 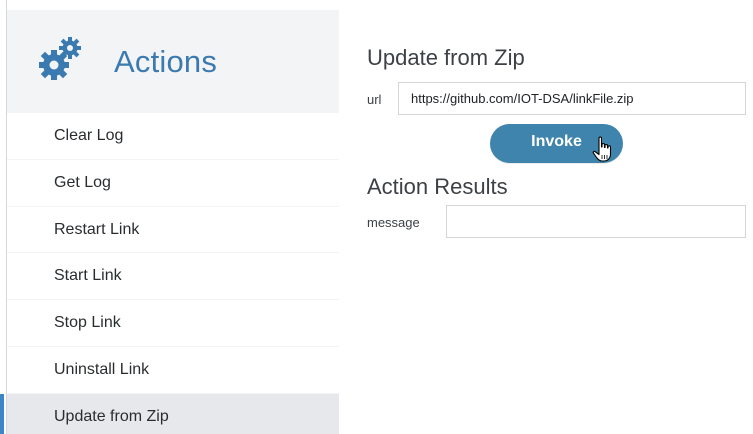 What do you see at coordinates (437, 186) in the screenshot?
I see `results-title: Action Results` at bounding box center [437, 186].